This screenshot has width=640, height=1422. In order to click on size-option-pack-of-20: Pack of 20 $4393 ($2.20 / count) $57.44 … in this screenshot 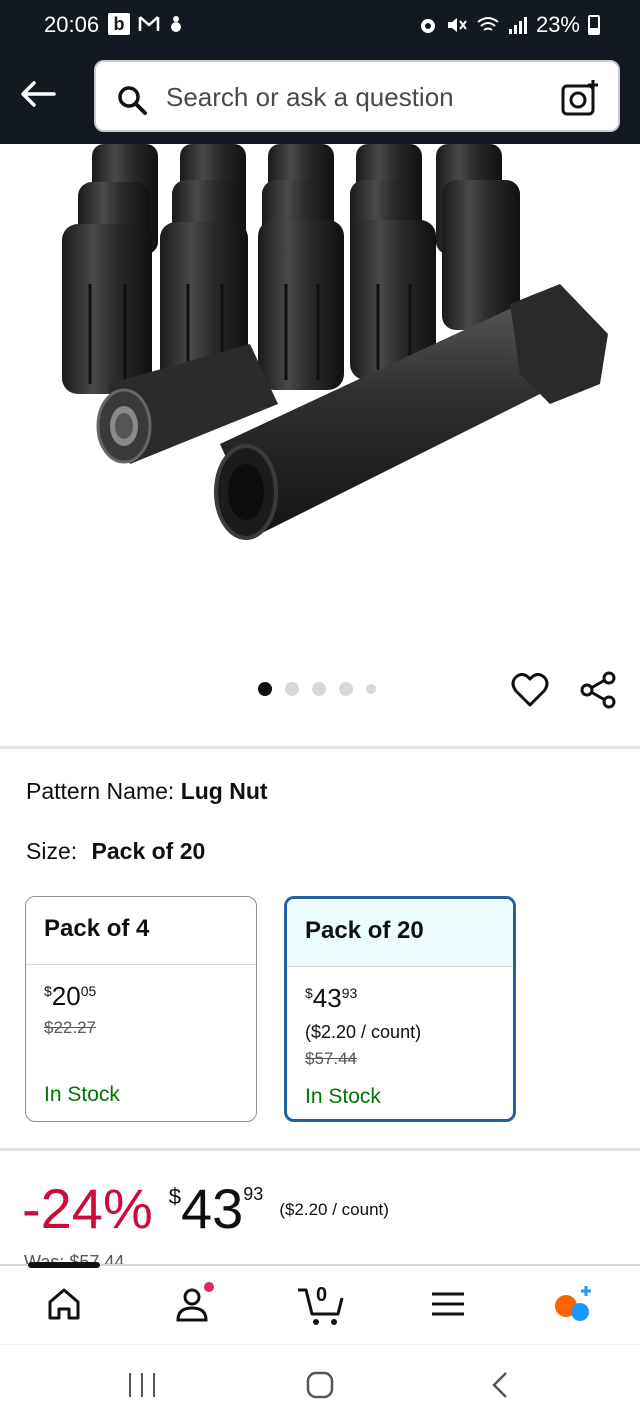, I will do `click(400, 1009)`.